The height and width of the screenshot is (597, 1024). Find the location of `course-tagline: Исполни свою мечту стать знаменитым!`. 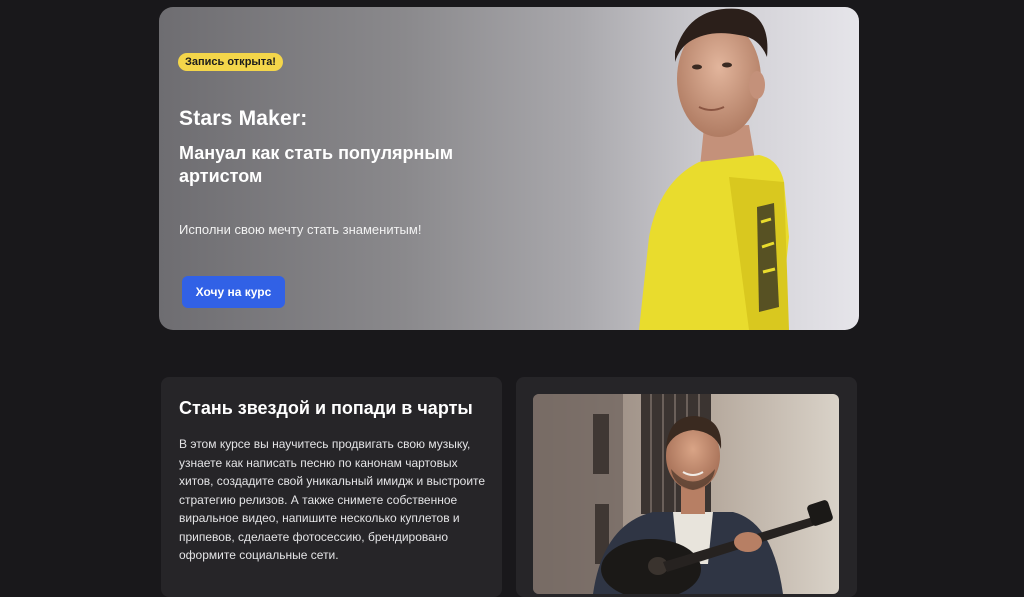

course-tagline: Исполни свою мечту стать знаменитым! is located at coordinates (300, 229).